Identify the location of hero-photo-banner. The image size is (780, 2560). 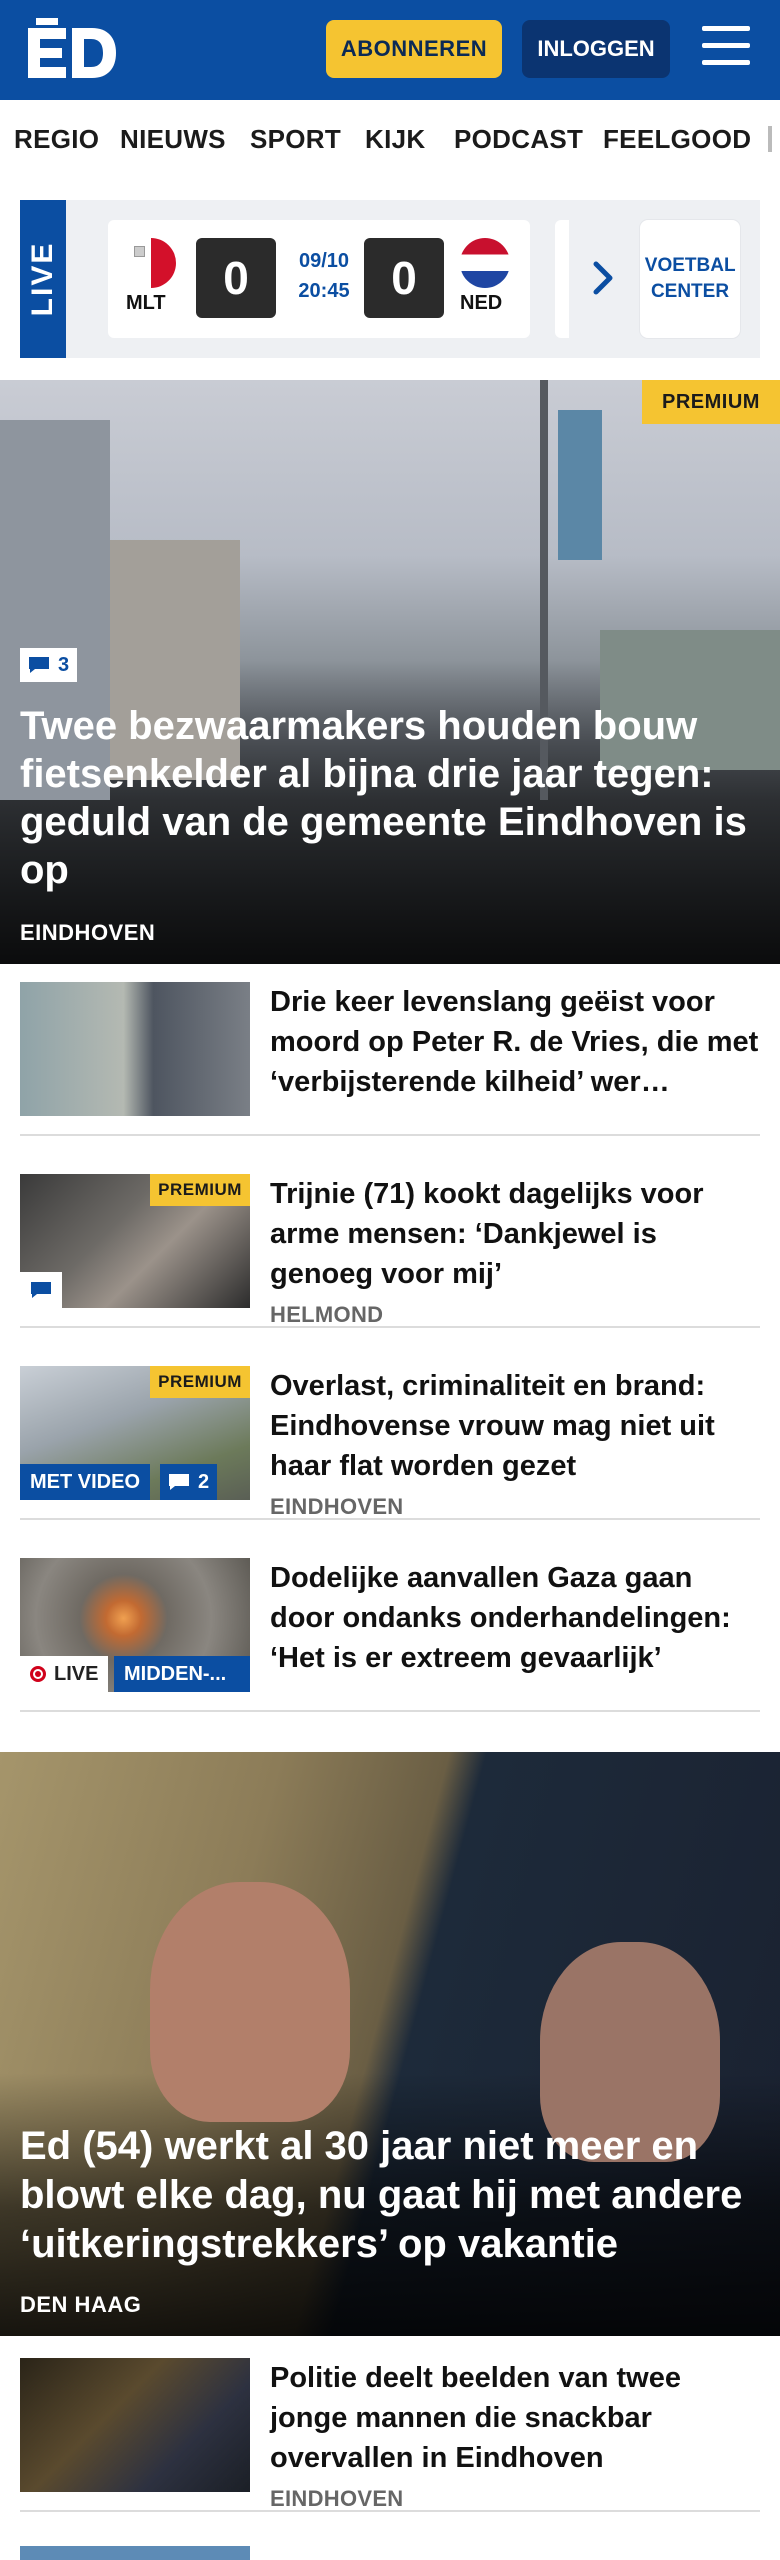
(580, 485).